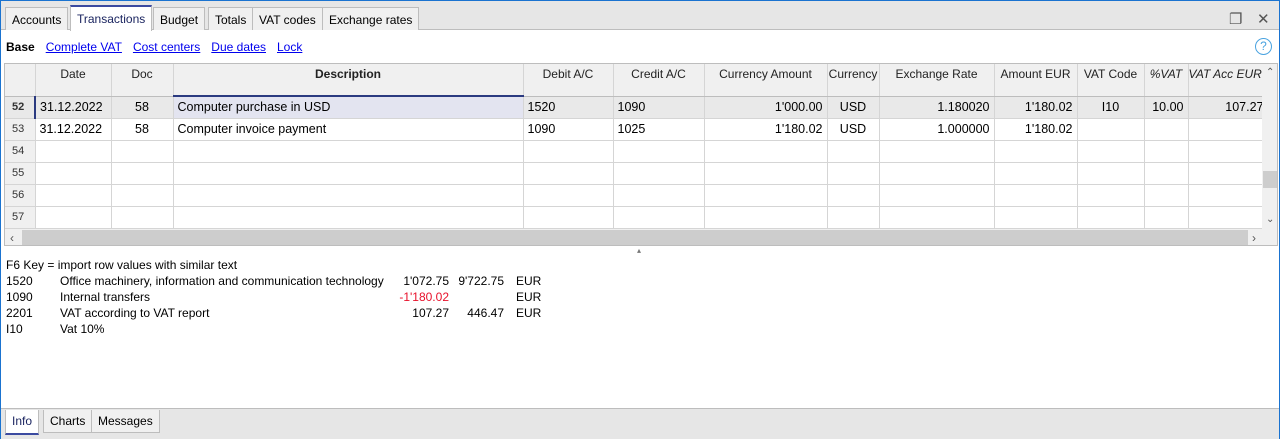  I want to click on cell-vat-code: I10, so click(1111, 107).